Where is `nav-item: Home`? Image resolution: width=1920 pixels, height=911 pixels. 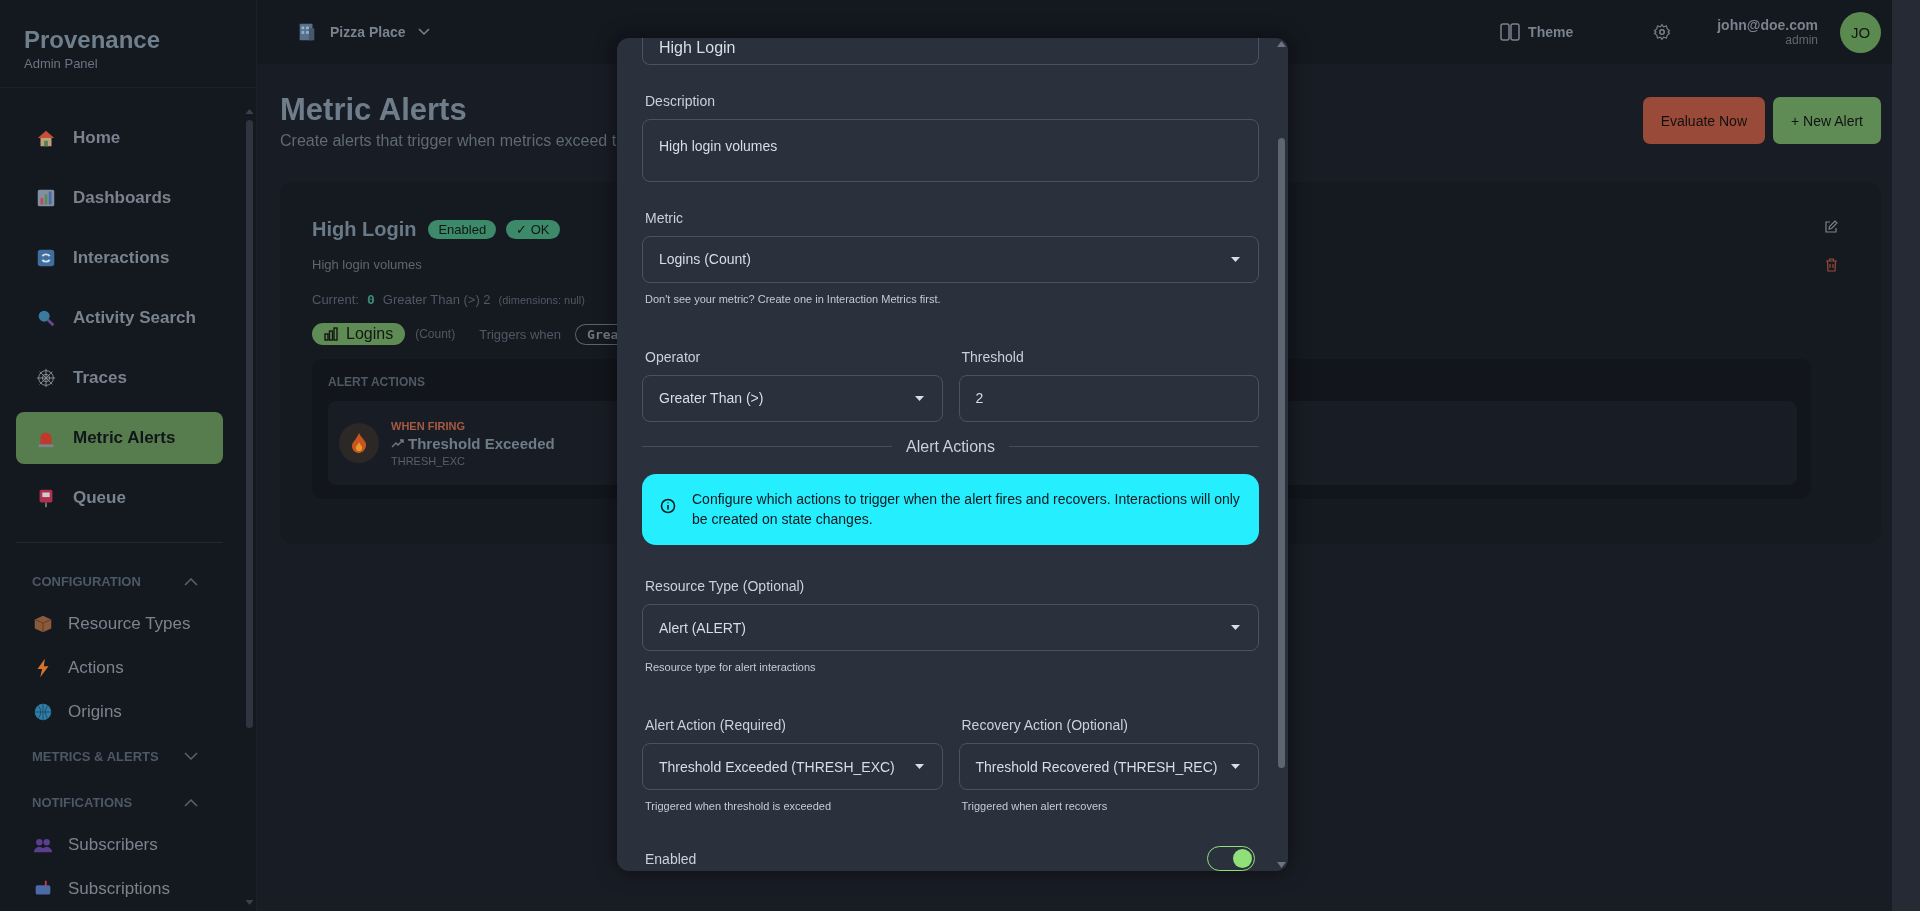 nav-item: Home is located at coordinates (119, 138).